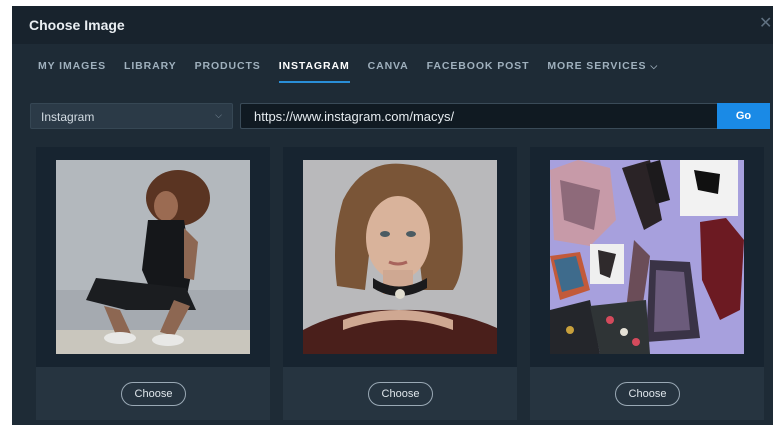 The height and width of the screenshot is (425, 773). What do you see at coordinates (68, 117) in the screenshot?
I see `source-select-value: Instagram` at bounding box center [68, 117].